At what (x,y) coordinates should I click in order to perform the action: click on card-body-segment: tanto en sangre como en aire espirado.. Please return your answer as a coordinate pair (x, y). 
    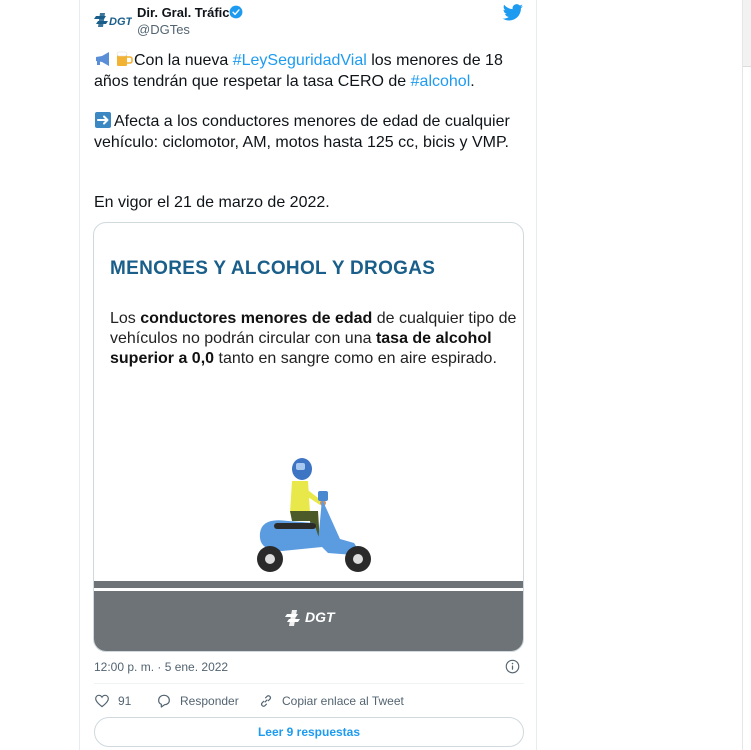
    Looking at the image, I should click on (355, 358).